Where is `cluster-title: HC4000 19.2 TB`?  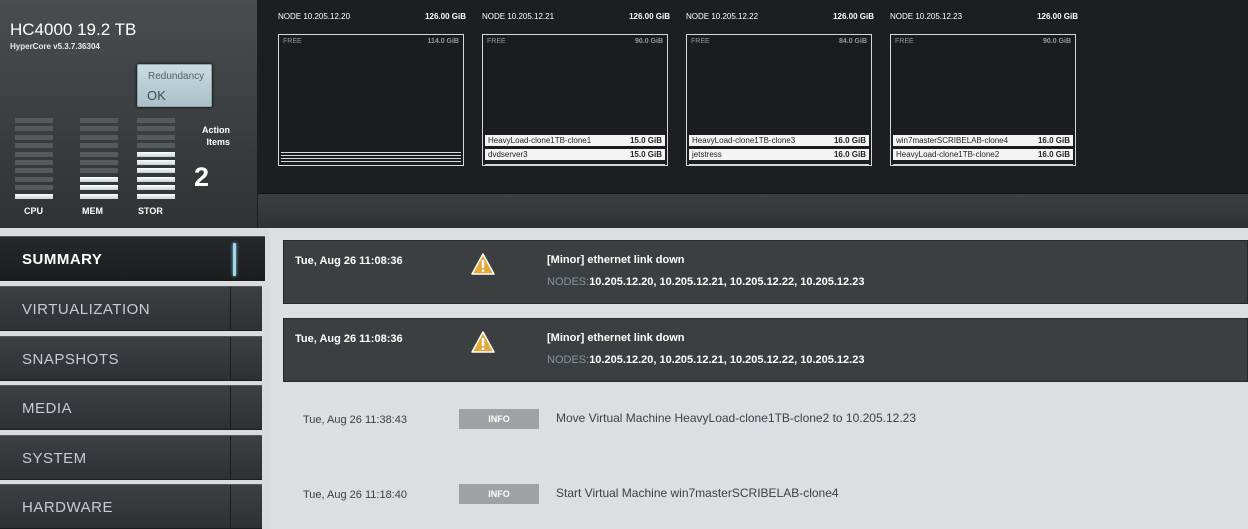
cluster-title: HC4000 19.2 TB is located at coordinates (73, 29).